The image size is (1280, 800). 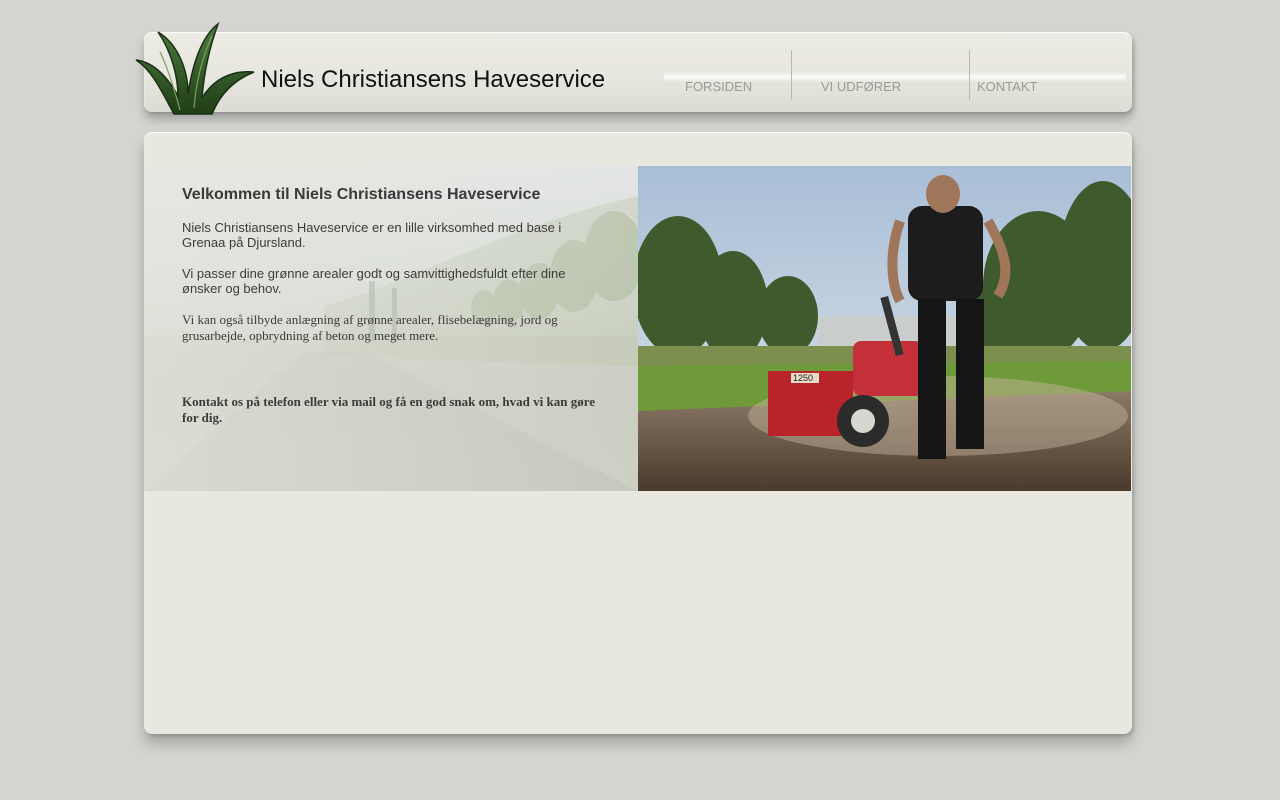 I want to click on nav-item-vi-udforer: VI UDFØRER, so click(x=861, y=87).